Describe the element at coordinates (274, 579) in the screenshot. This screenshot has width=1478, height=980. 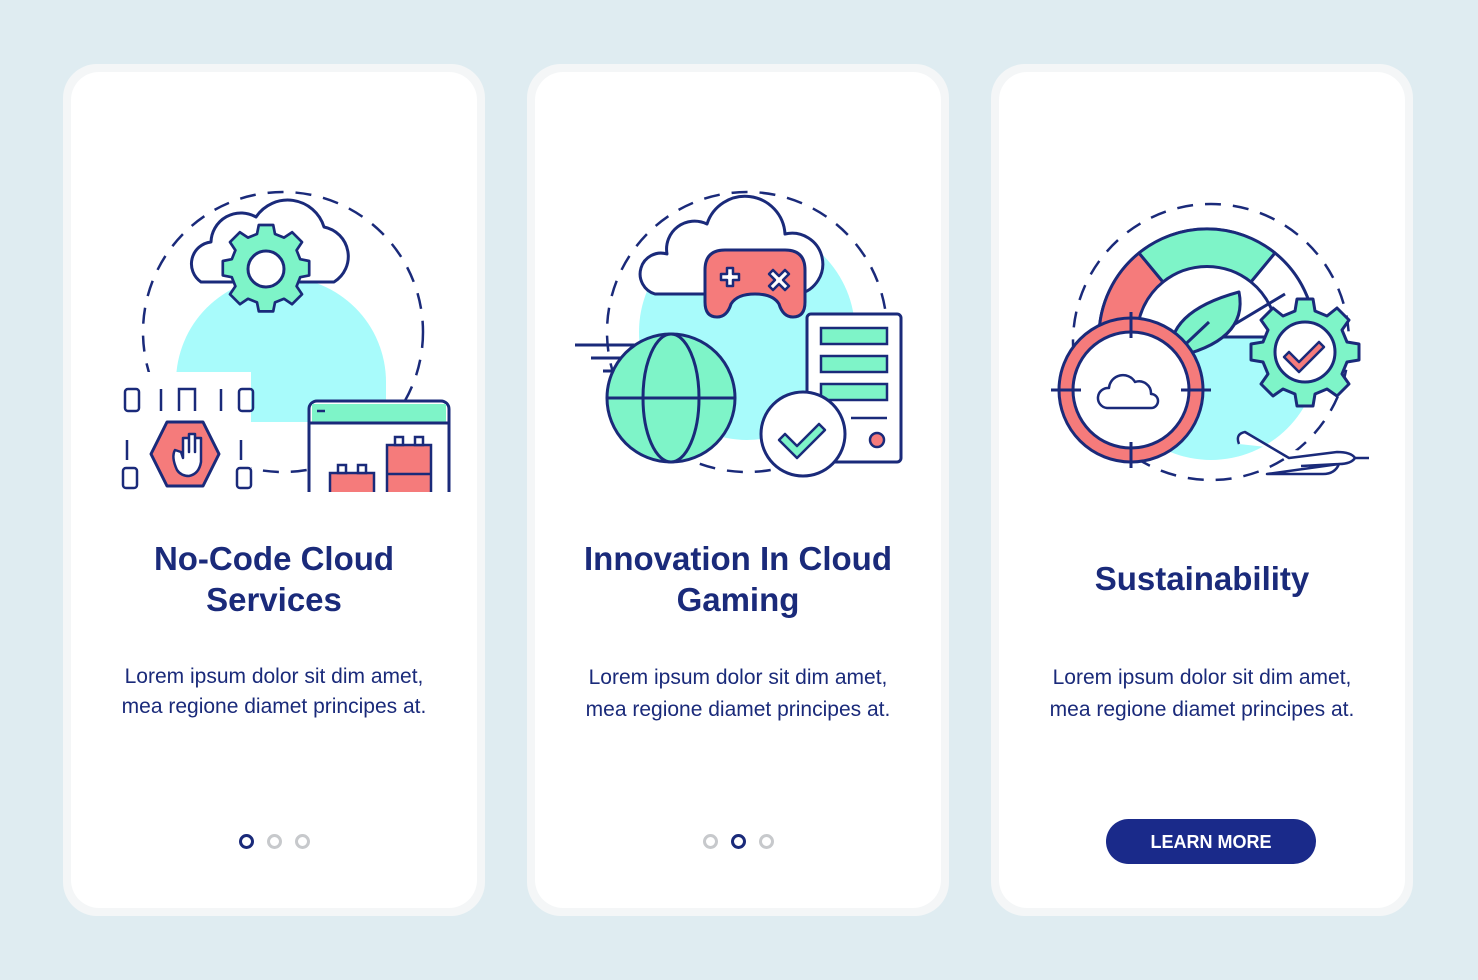
I see `card-title: No-Code Cloud Services` at that location.